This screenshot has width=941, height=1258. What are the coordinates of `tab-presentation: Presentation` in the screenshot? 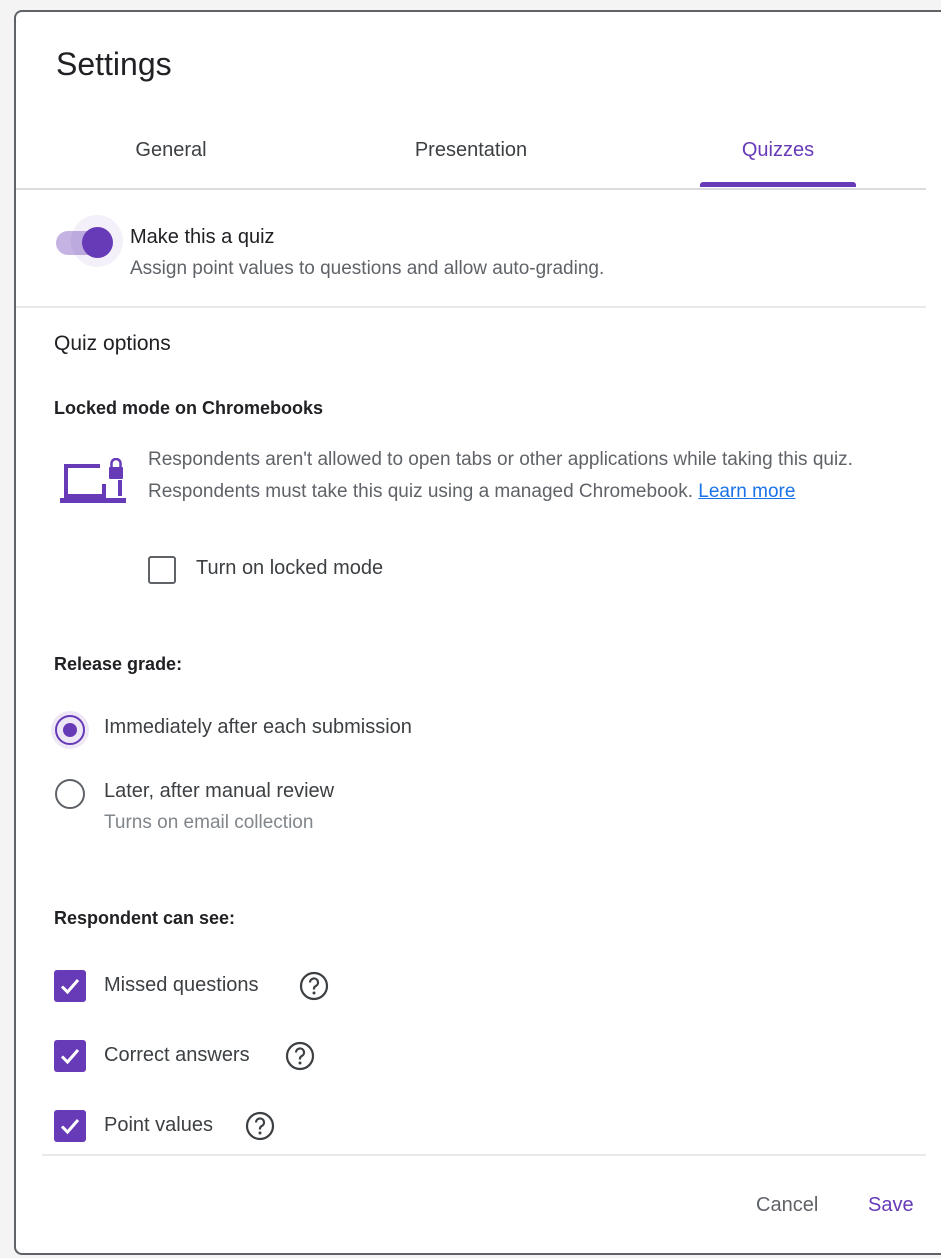 It's located at (471, 159).